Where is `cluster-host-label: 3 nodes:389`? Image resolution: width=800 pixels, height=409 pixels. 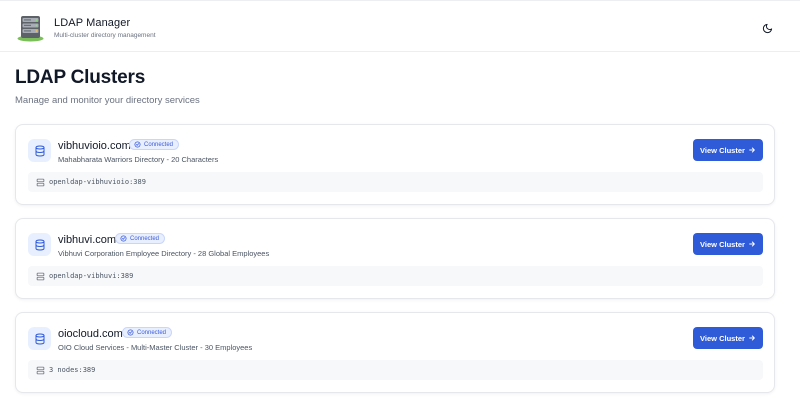
cluster-host-label: 3 nodes:389 is located at coordinates (72, 370).